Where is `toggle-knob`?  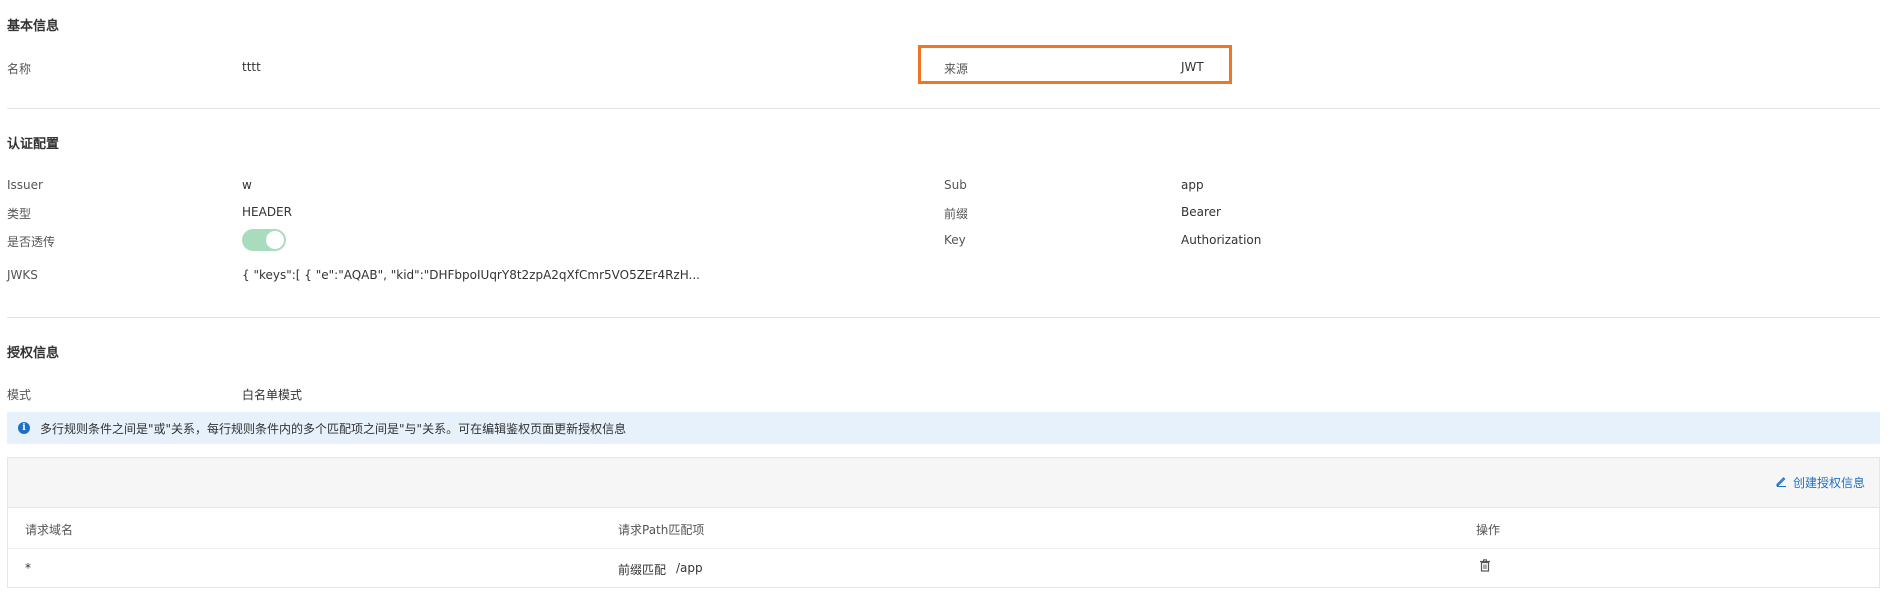 toggle-knob is located at coordinates (275, 240).